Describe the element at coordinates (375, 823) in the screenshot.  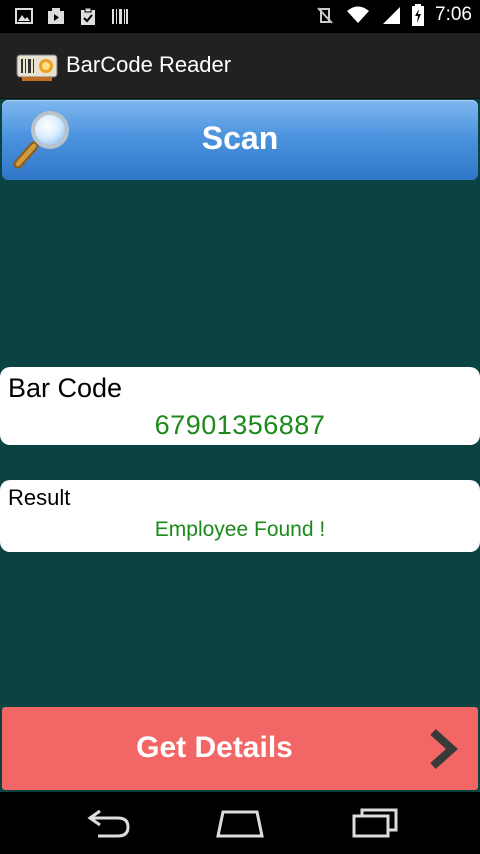
I see `recent-apps-icon` at that location.